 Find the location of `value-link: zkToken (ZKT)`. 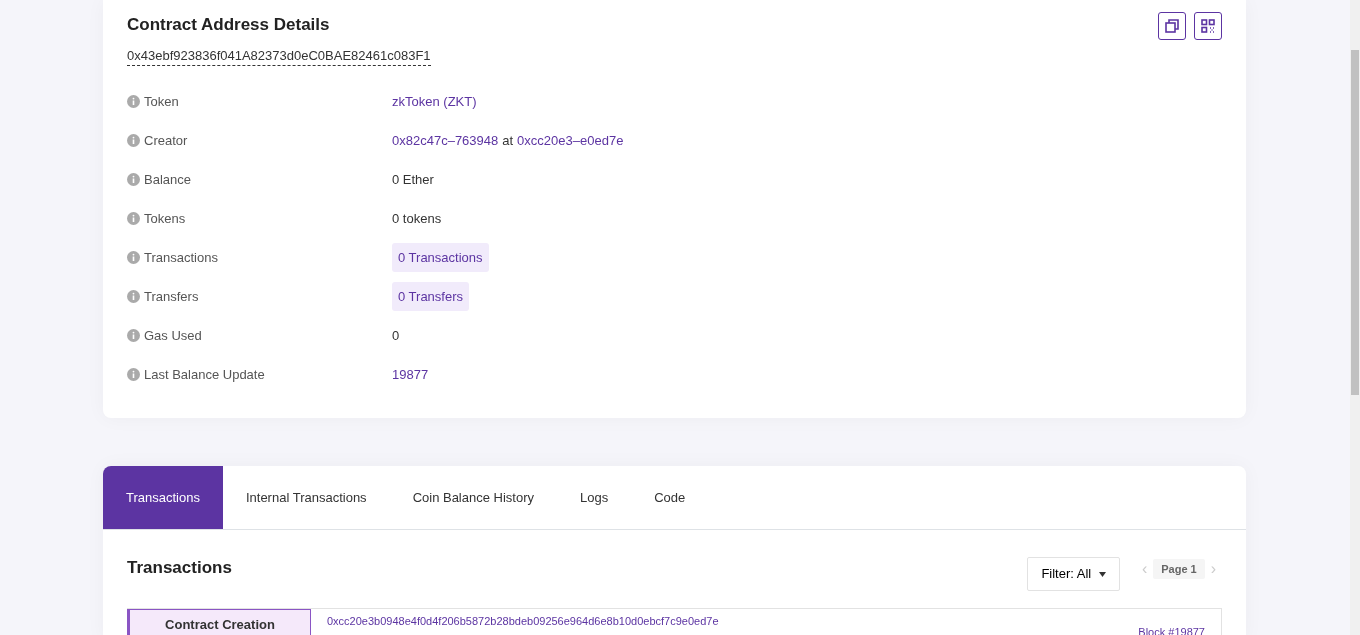

value-link: zkToken (ZKT) is located at coordinates (434, 101).